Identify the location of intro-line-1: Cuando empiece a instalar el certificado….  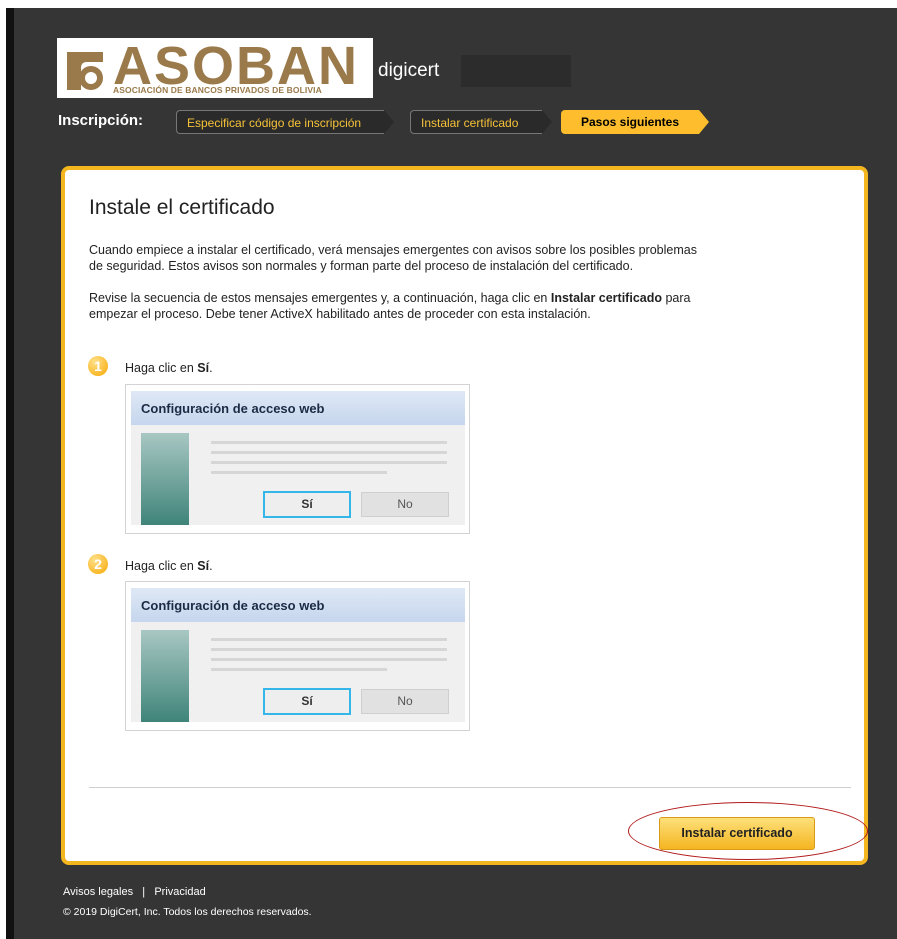
(393, 250).